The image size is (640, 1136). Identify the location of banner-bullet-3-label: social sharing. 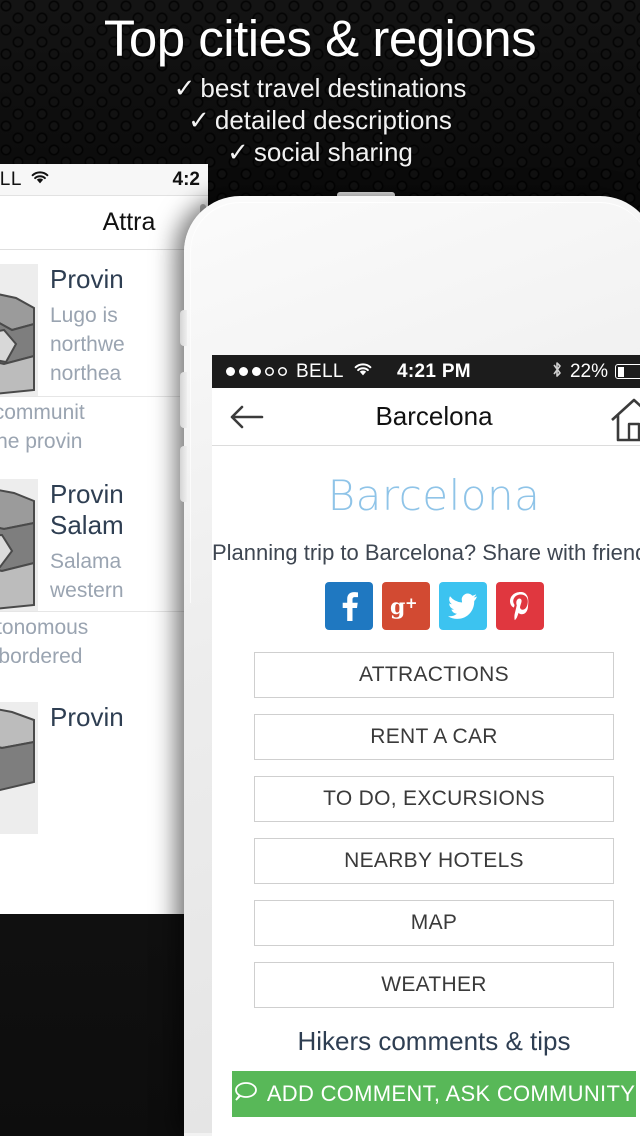
(333, 152).